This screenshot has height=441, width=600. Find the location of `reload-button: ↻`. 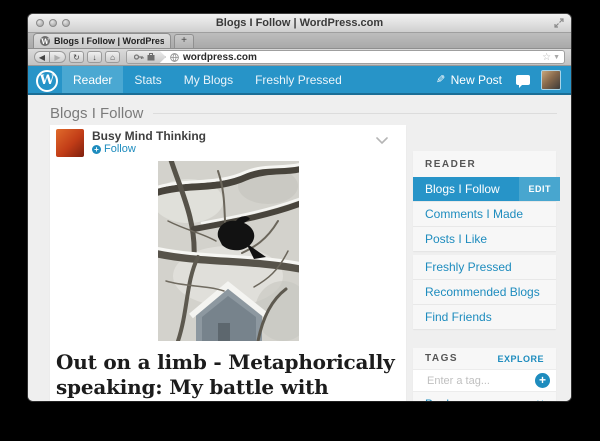

reload-button: ↻ is located at coordinates (76, 57).